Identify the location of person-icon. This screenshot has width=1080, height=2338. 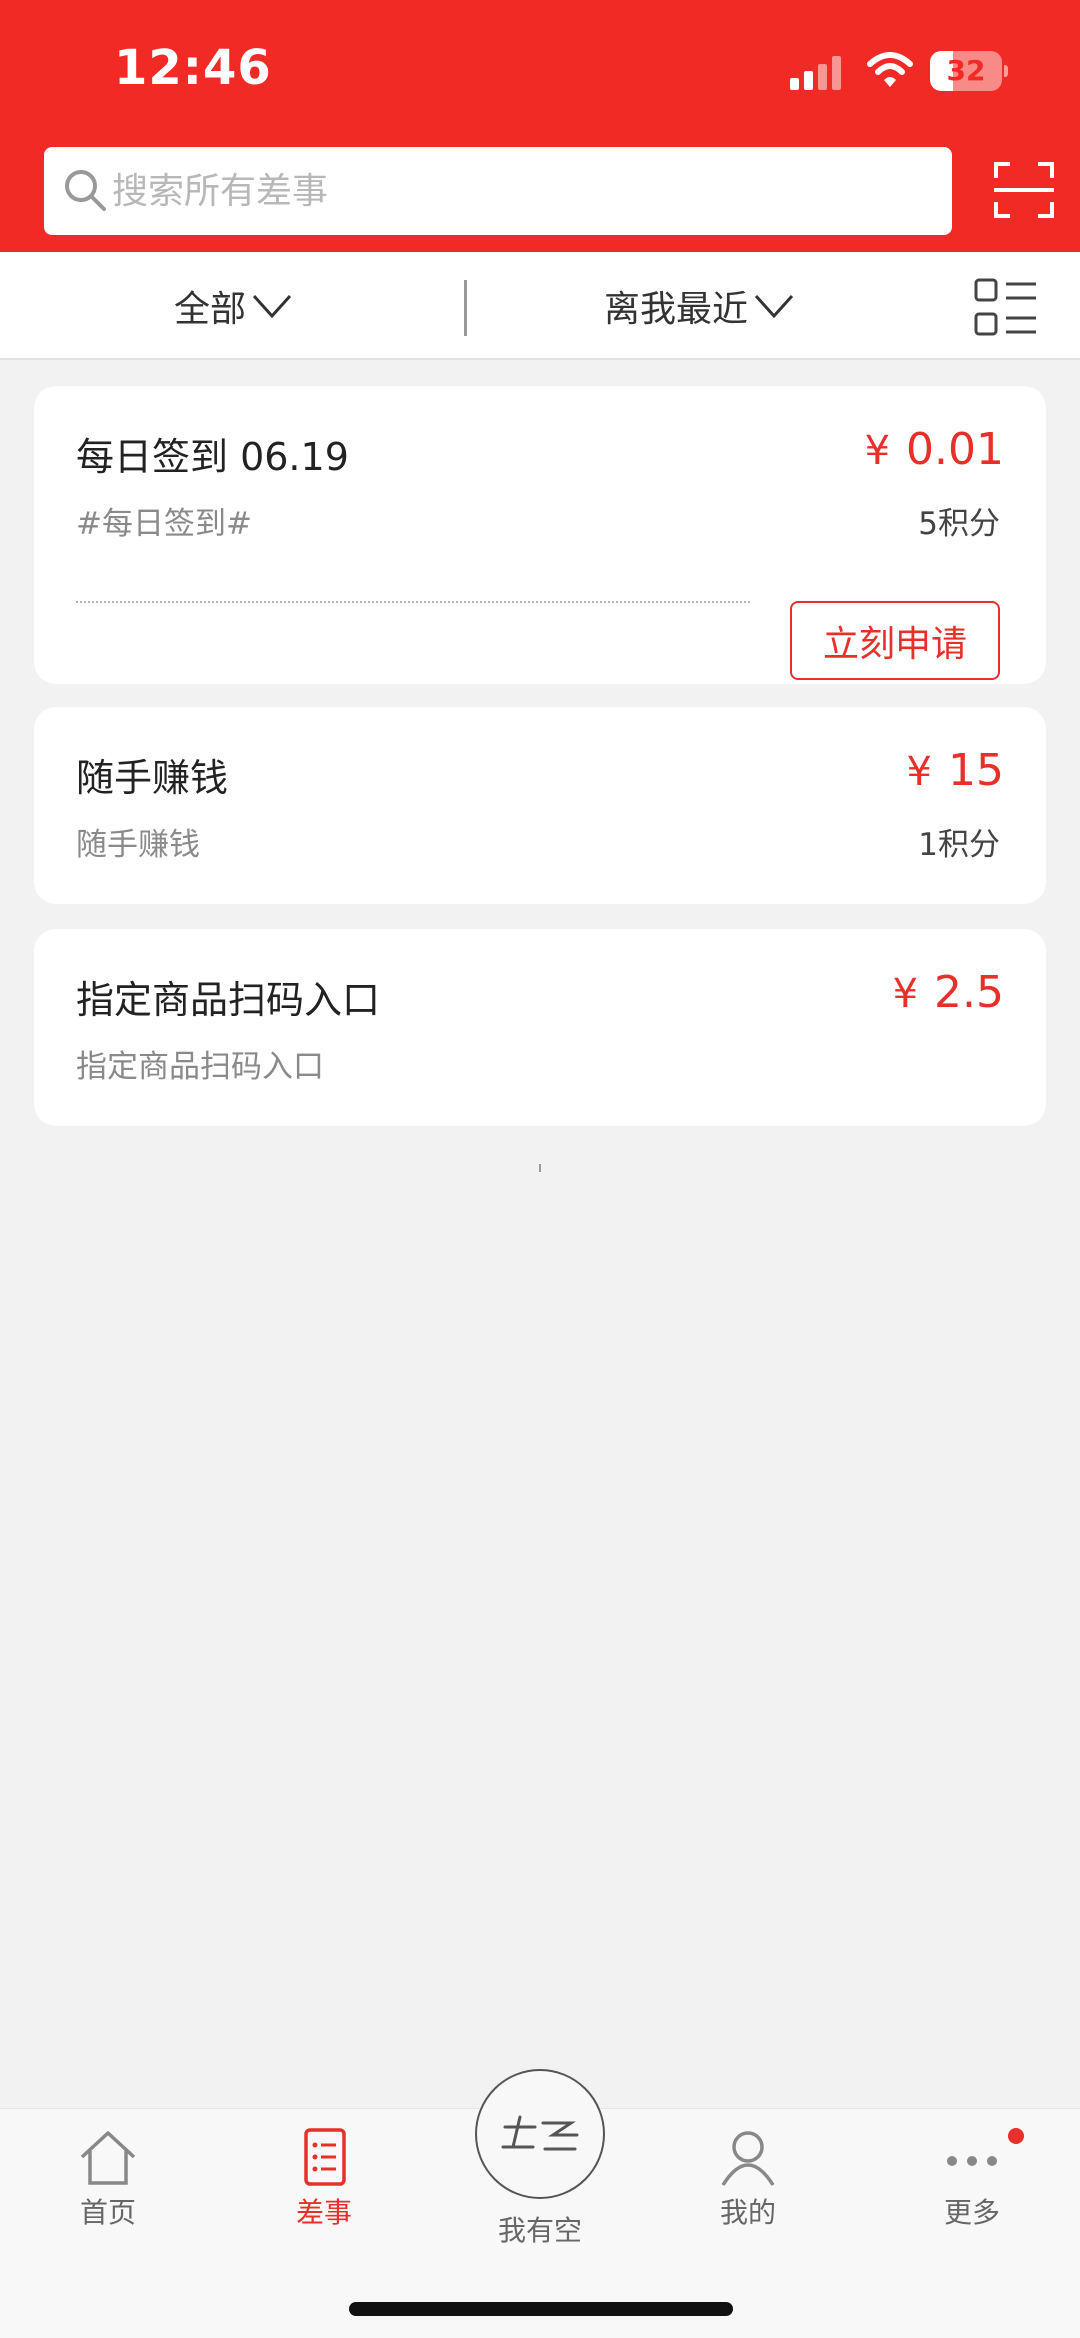
(748, 2158).